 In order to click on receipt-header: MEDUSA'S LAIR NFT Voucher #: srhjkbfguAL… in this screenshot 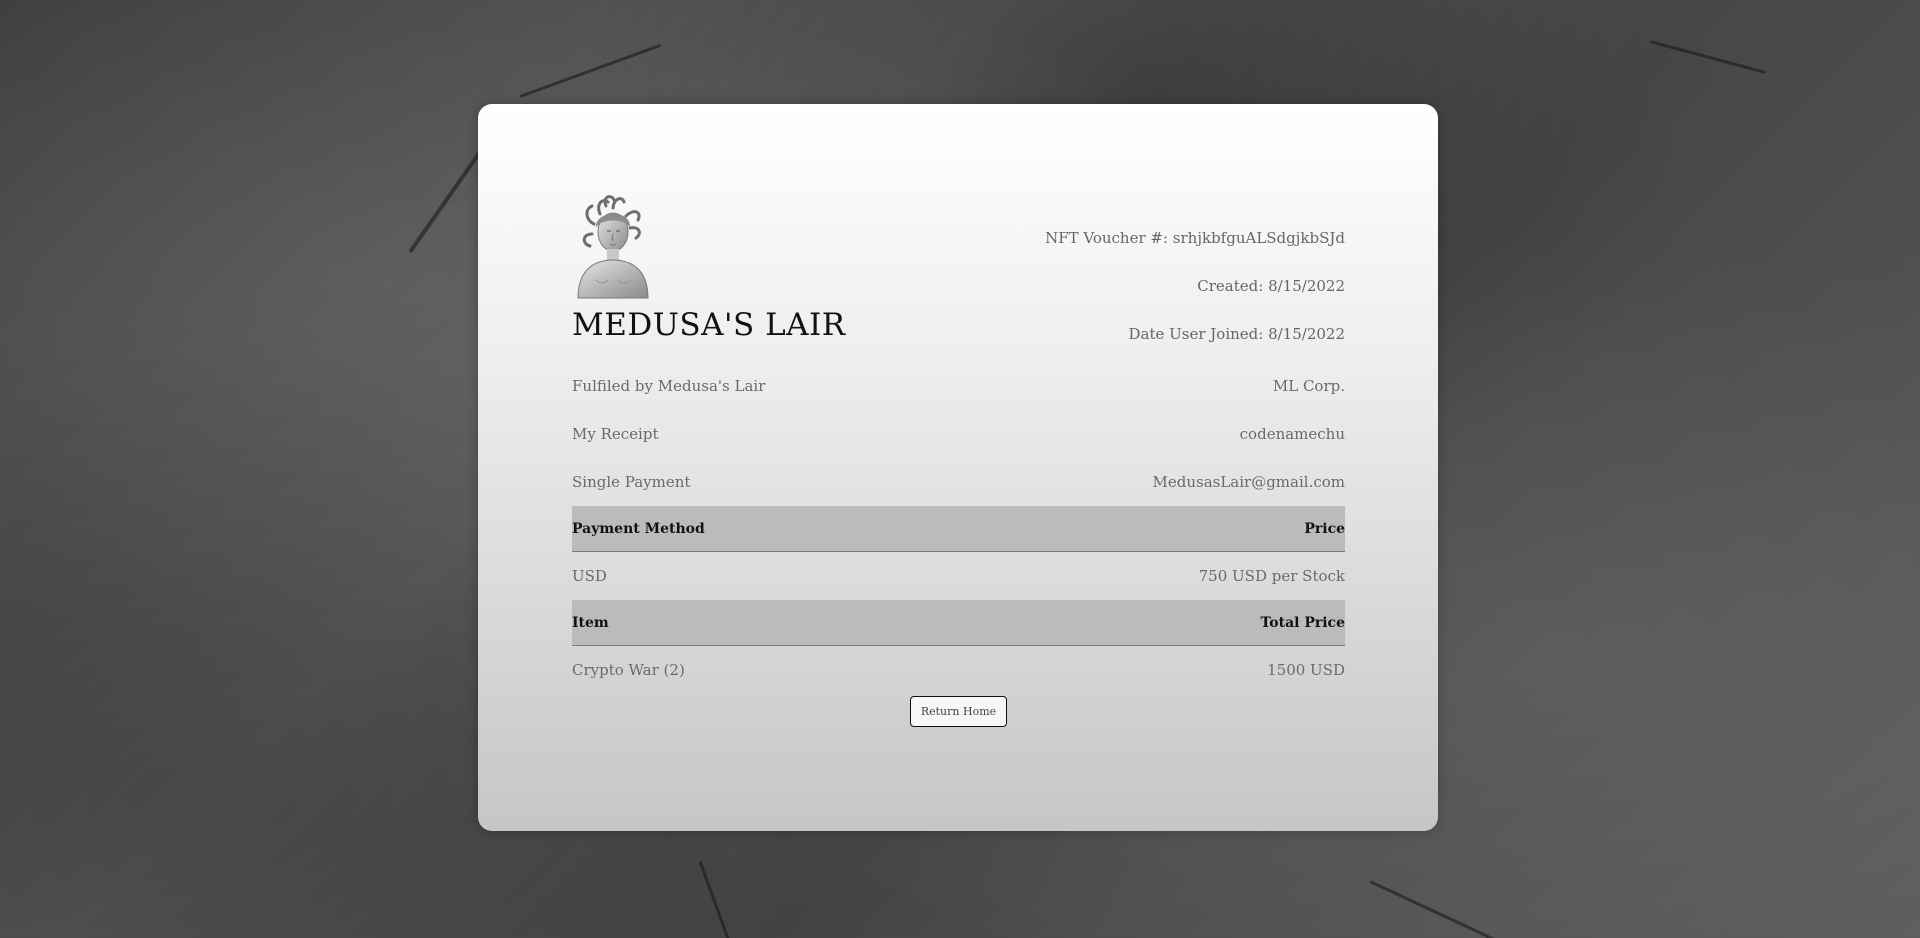, I will do `click(958, 278)`.